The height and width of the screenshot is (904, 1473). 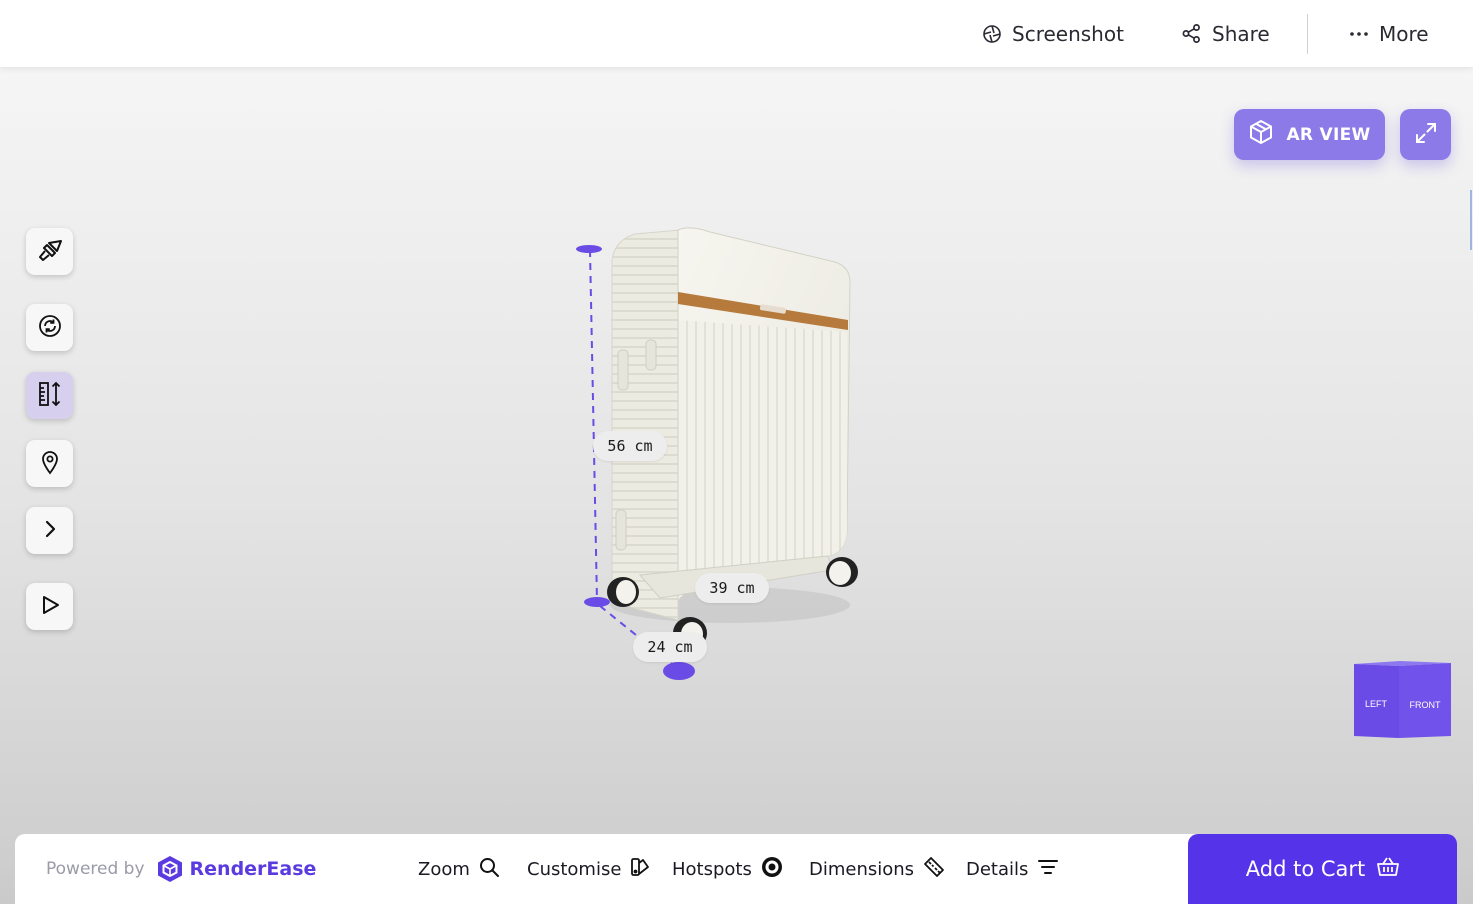 I want to click on zoom-button: Zoom, so click(x=458, y=869).